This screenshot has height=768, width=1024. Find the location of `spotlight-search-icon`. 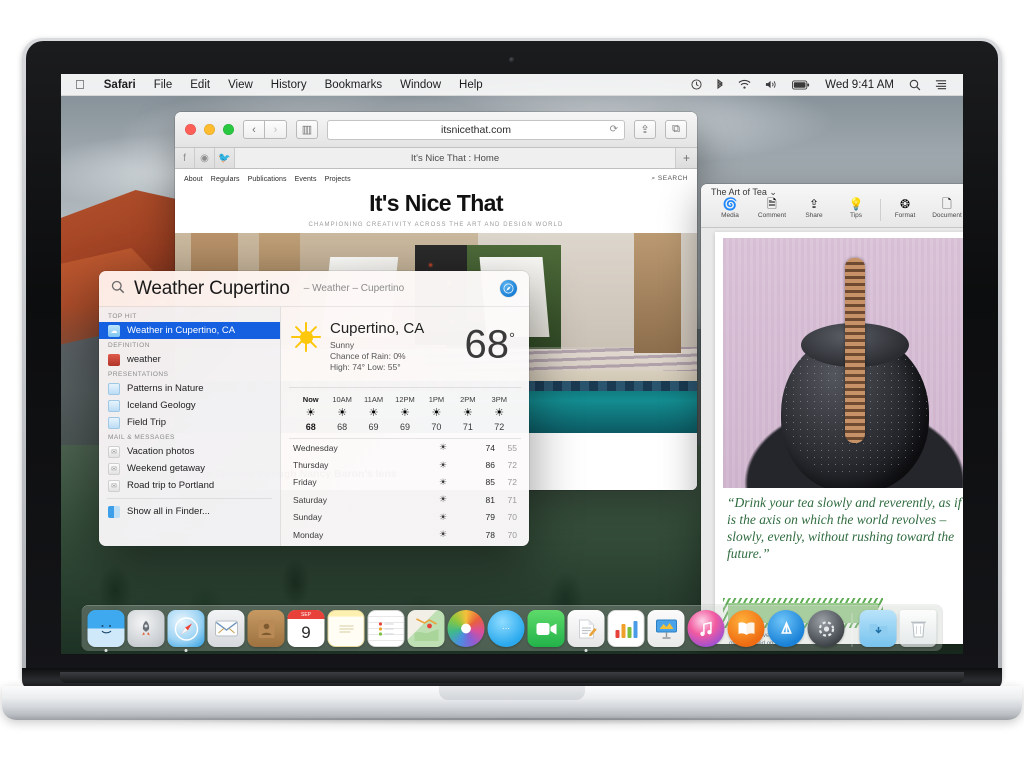

spotlight-search-icon is located at coordinates (915, 85).